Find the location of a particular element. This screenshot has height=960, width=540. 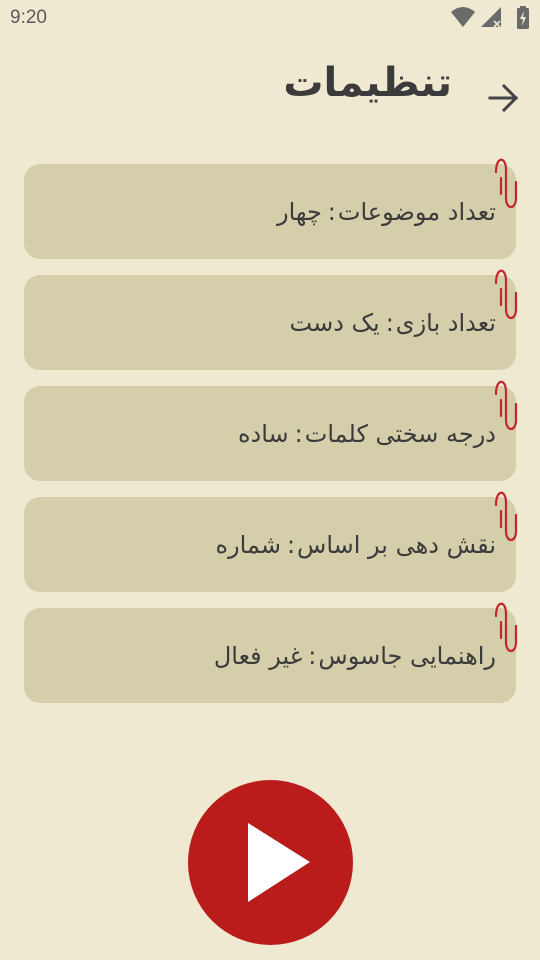

play-icon is located at coordinates (279, 862).